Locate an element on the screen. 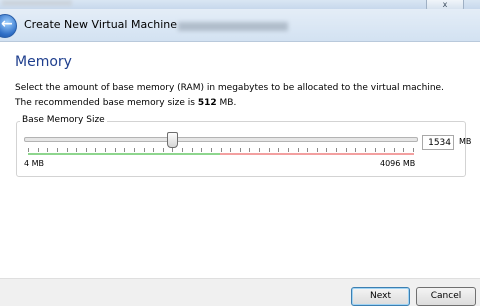  memory-slider-thumb is located at coordinates (172, 140).